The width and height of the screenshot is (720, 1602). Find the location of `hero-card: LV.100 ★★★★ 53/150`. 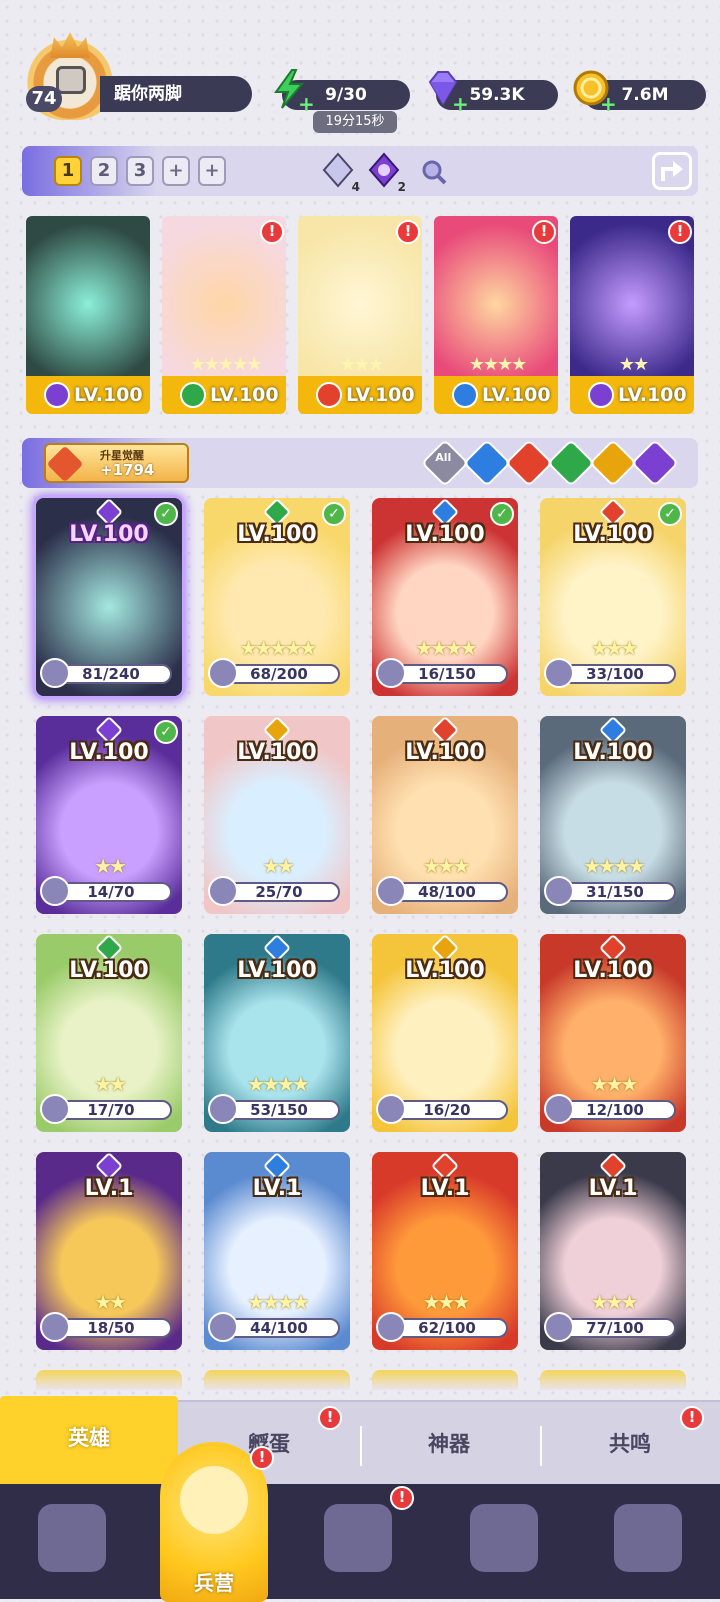

hero-card: LV.100 ★★★★ 53/150 is located at coordinates (277, 1033).